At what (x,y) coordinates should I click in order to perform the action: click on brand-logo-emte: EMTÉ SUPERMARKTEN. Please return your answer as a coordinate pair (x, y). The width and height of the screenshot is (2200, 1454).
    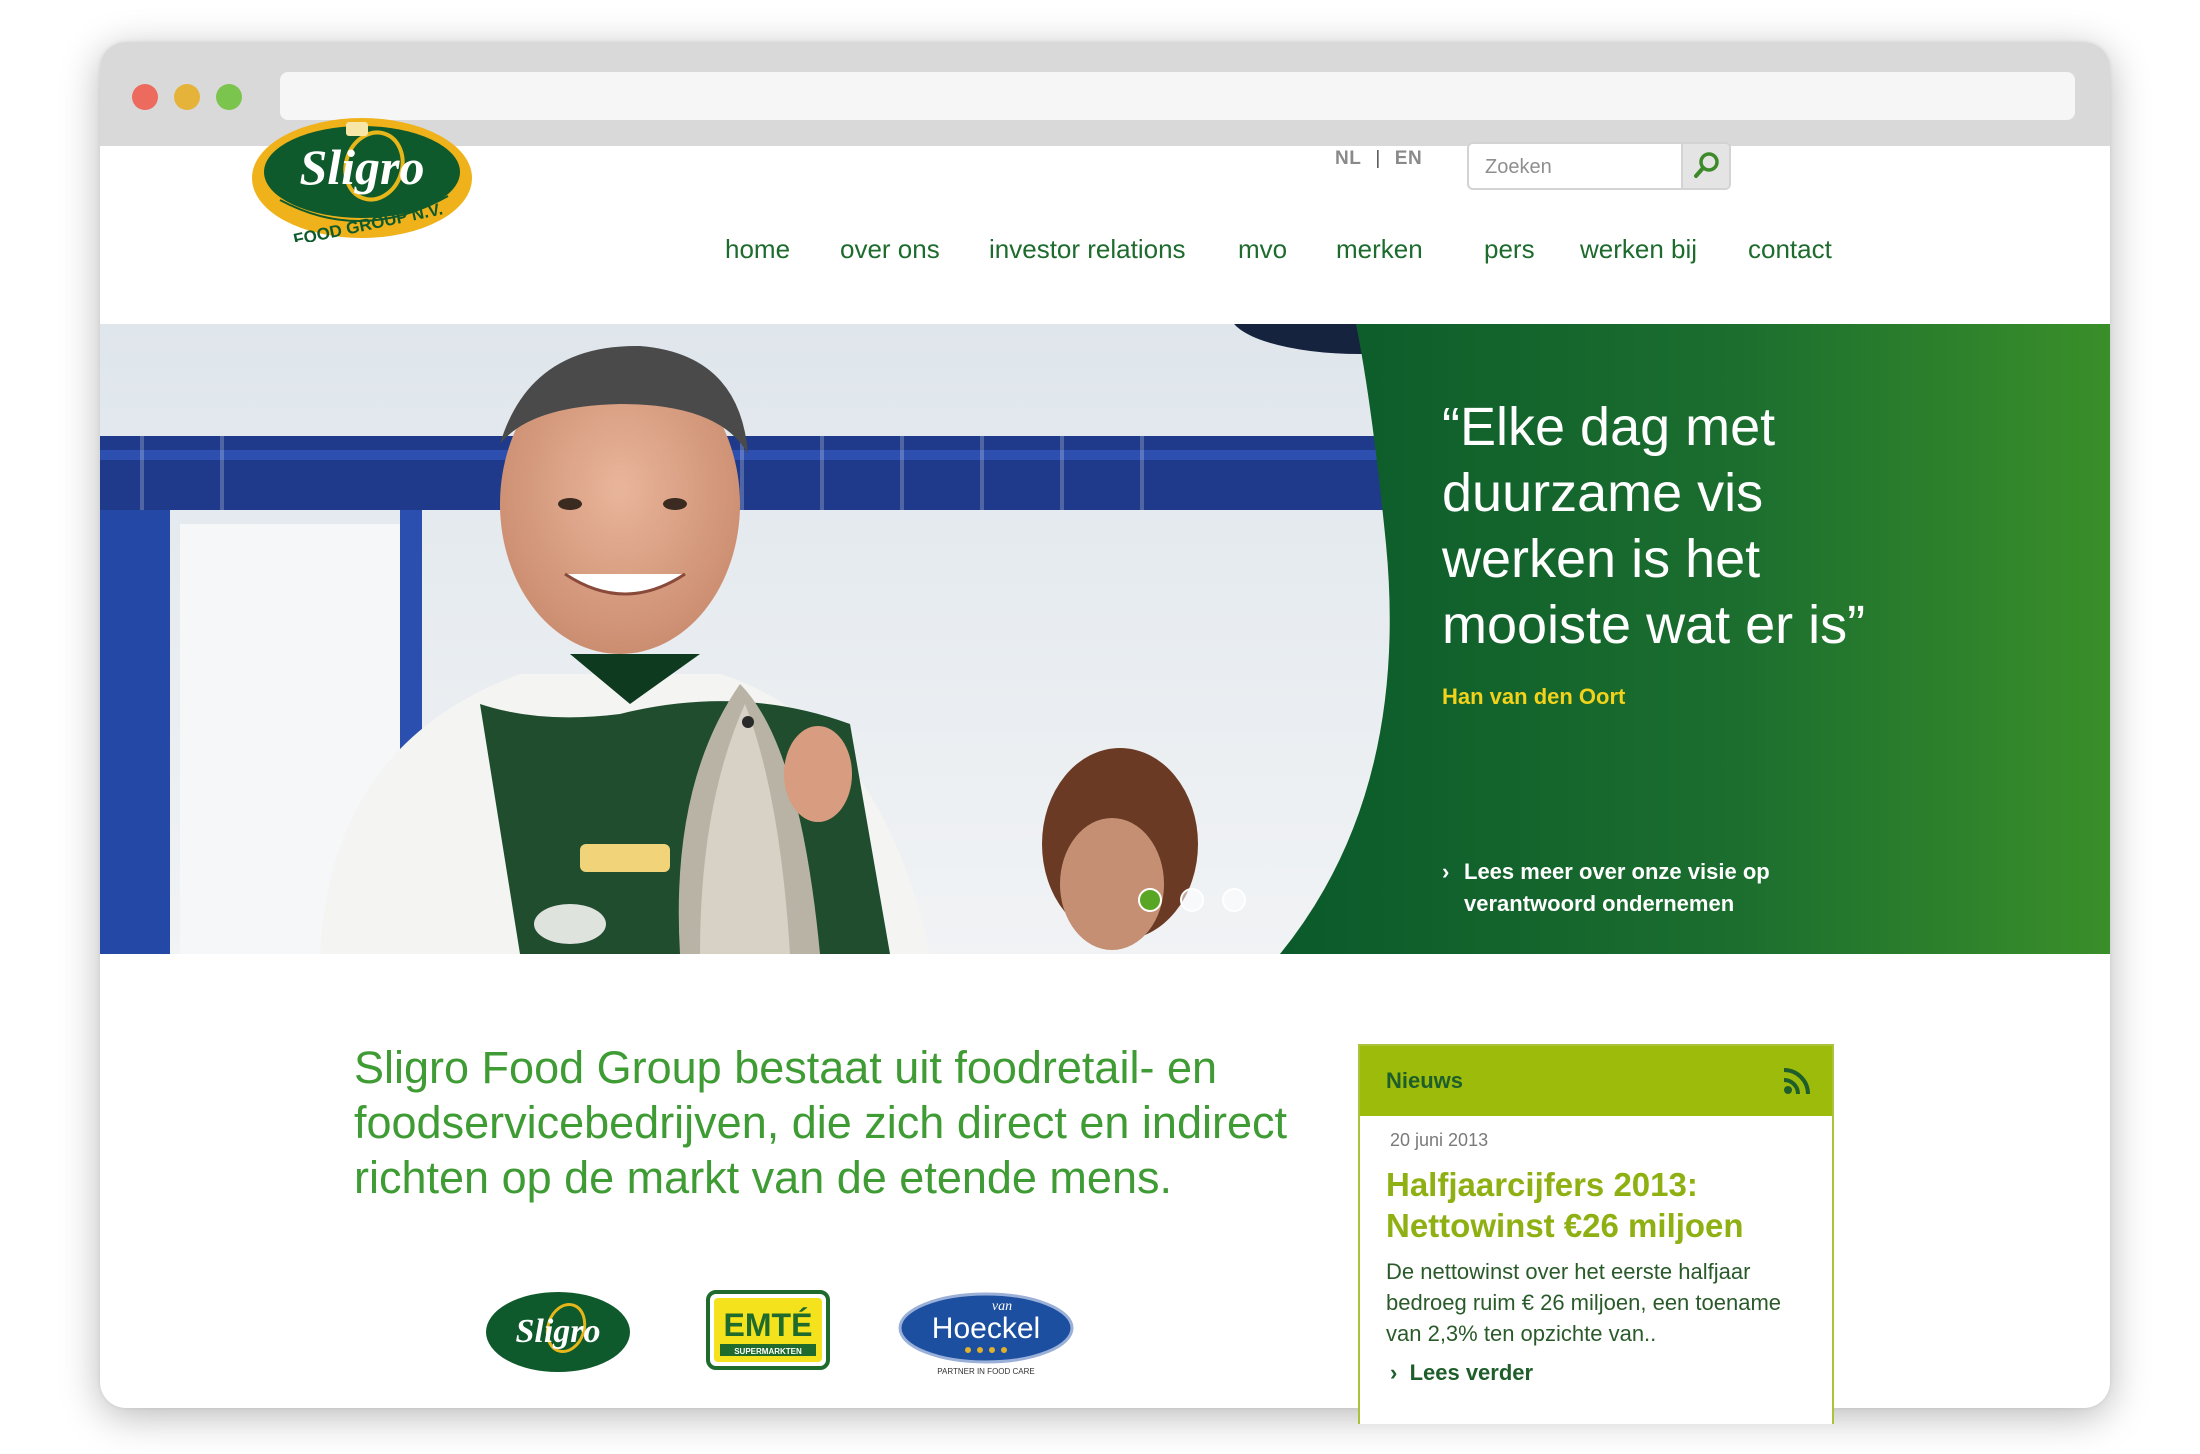
    Looking at the image, I should click on (768, 1330).